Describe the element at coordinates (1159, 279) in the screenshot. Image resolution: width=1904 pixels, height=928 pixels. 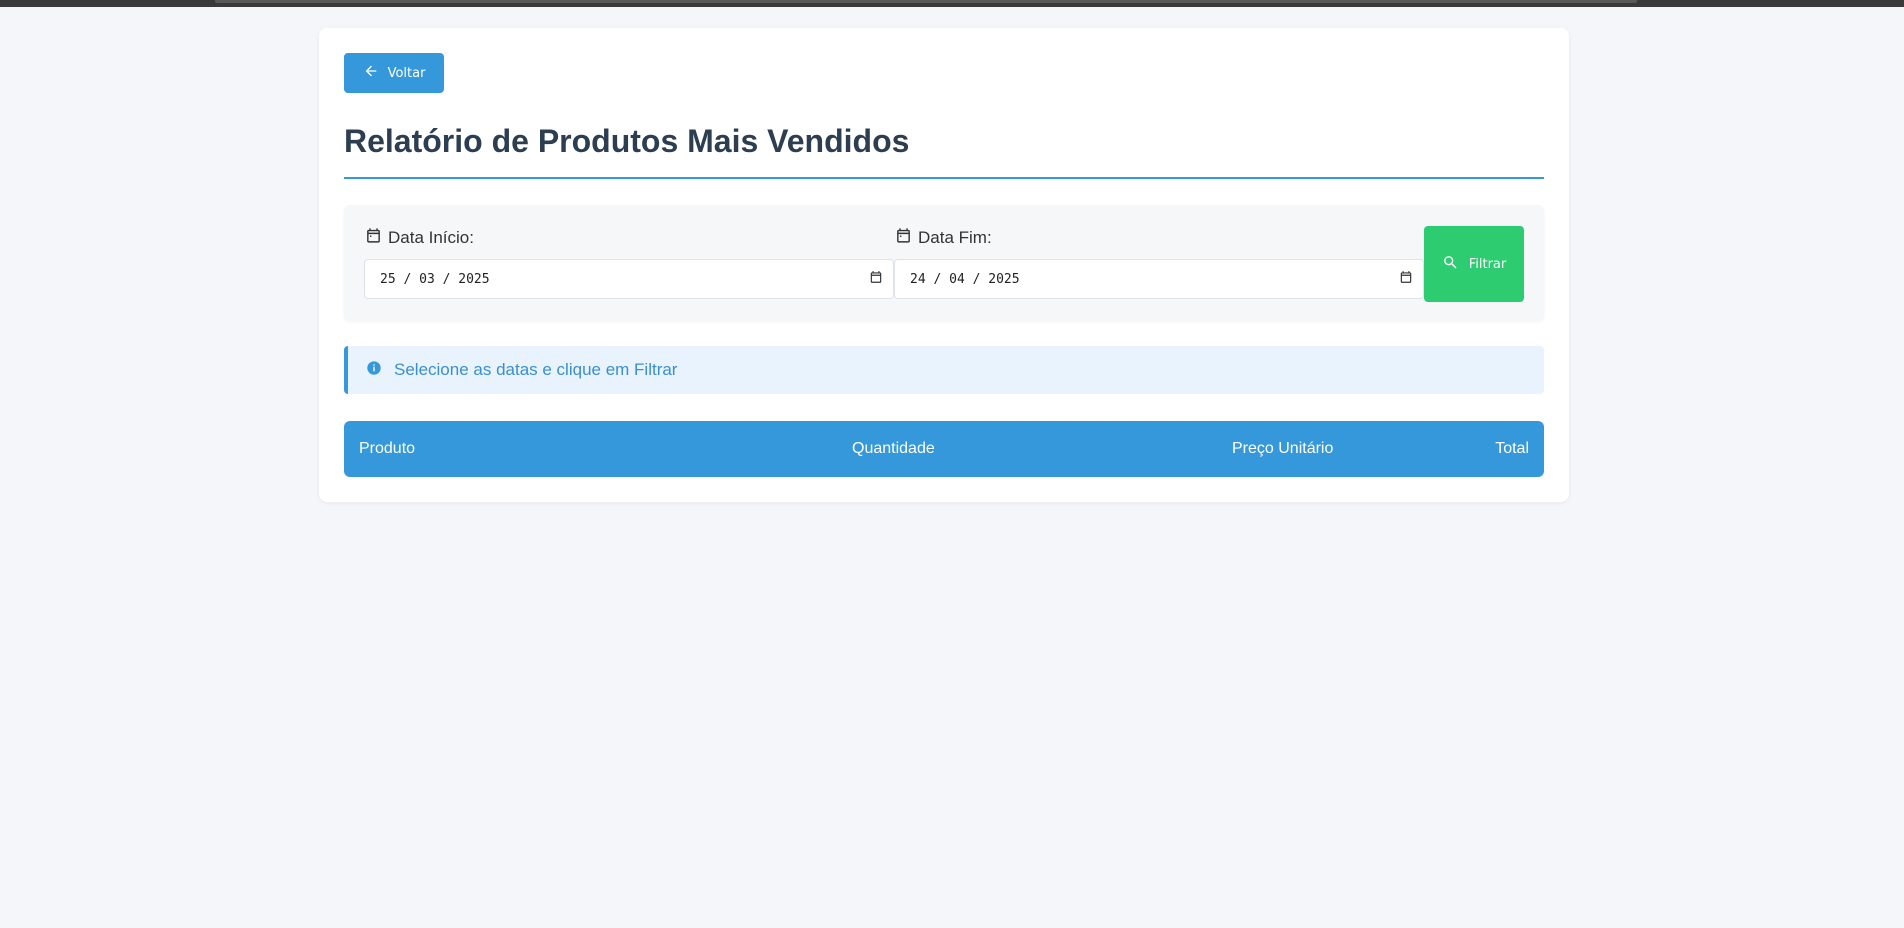
I see `end-date-input: 24 / 04 / 2025` at that location.